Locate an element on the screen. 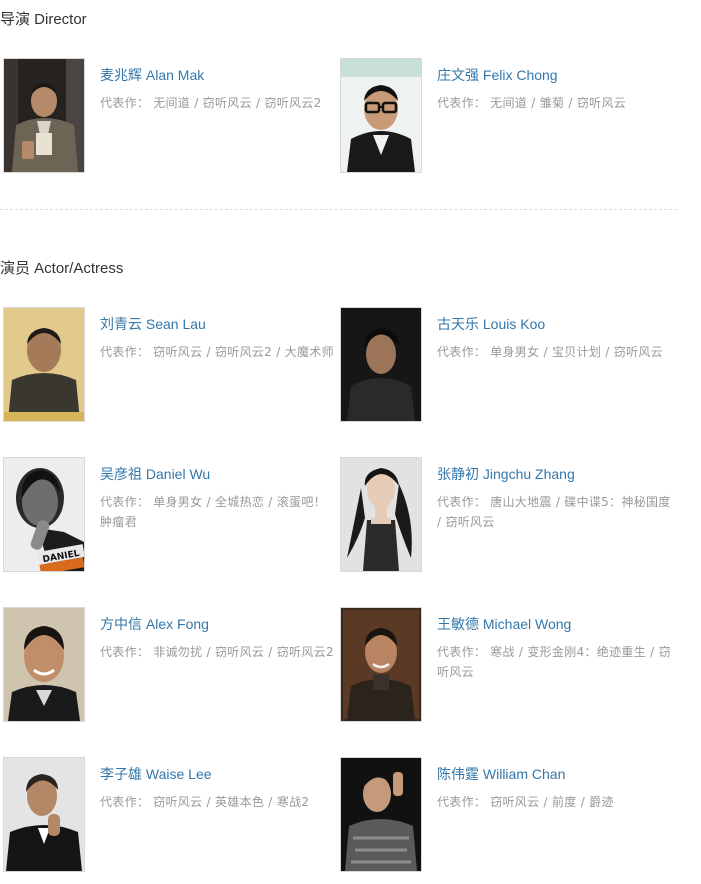 Image resolution: width=701 pixels, height=884 pixels. person-name-link: 李子雄 Waise Lee is located at coordinates (217, 774).